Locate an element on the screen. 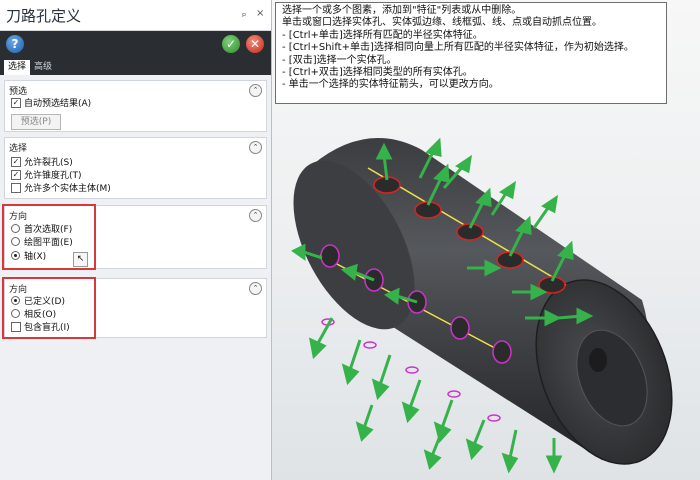  select-section-title: 选择 is located at coordinates (18, 149).